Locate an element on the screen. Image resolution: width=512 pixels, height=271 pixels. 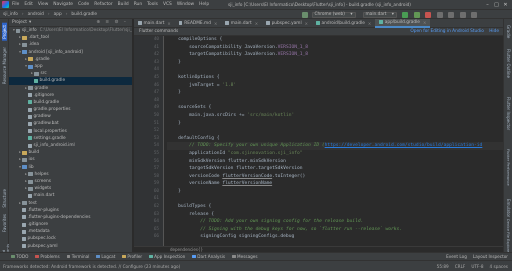
tree-item: .flutter-plugins is located at coordinates (70, 210).